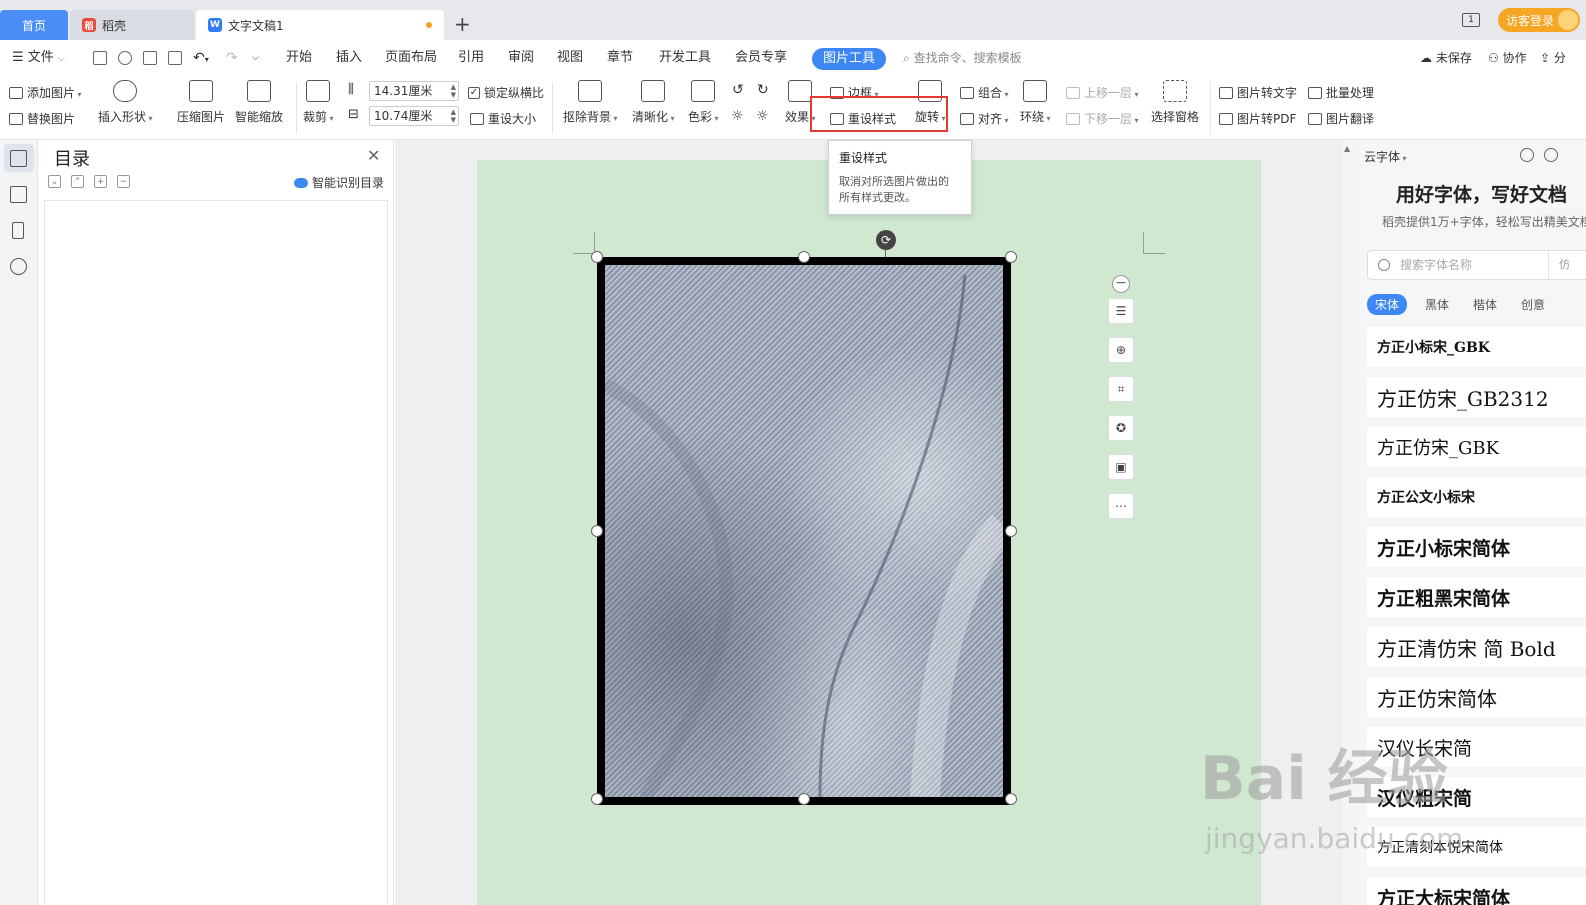  I want to click on height-stepper-icon: ▲ ▼, so click(453, 116).